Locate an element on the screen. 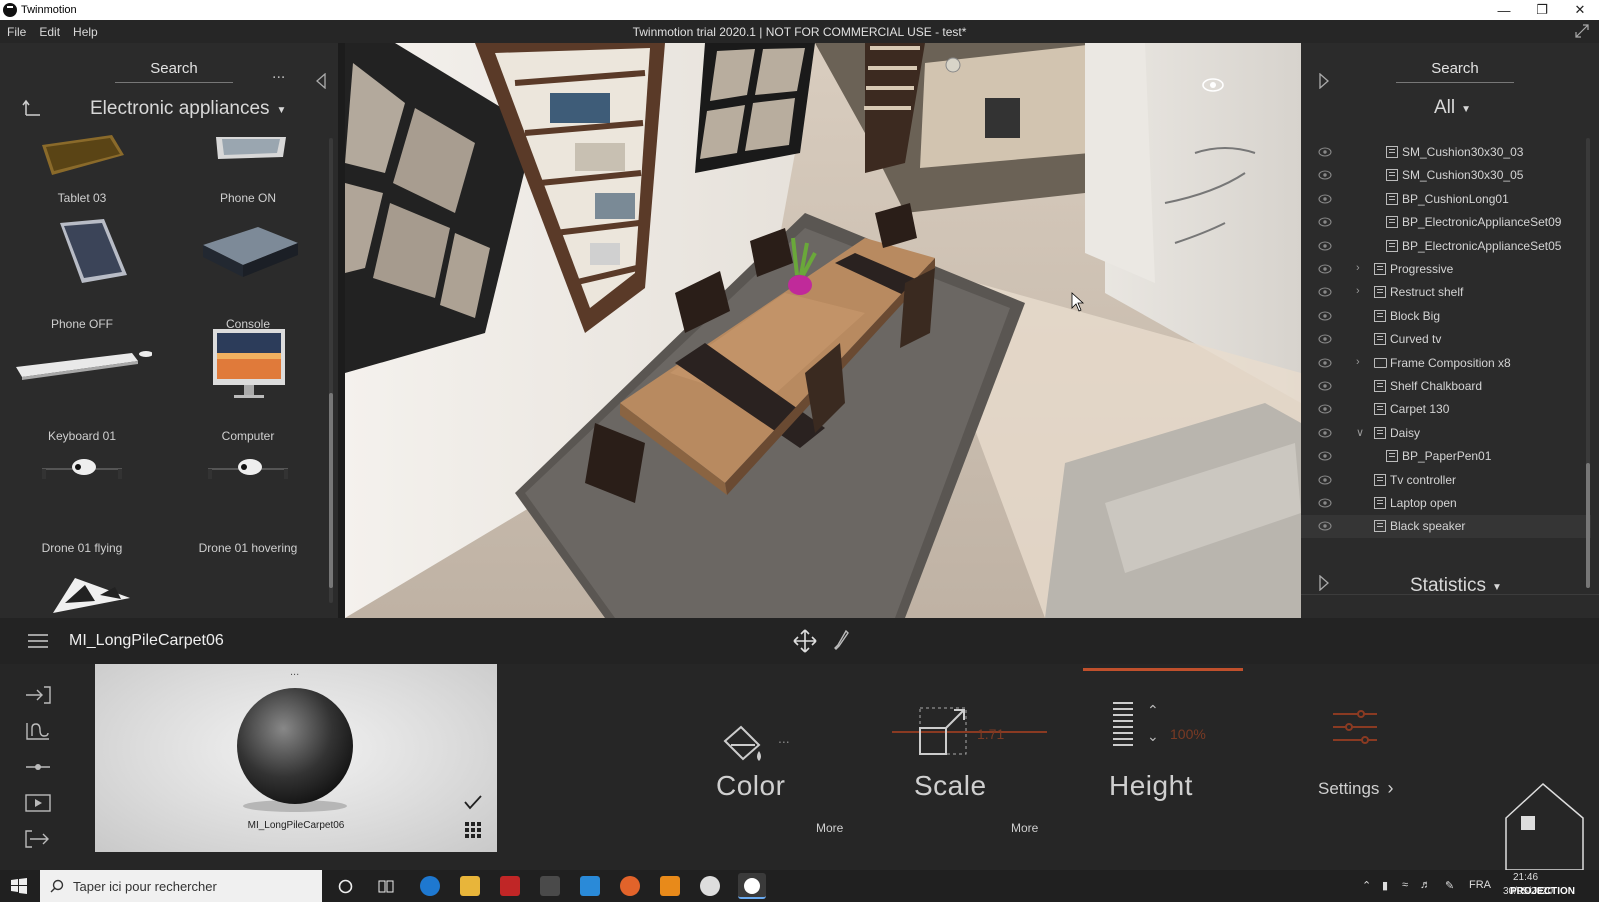 This screenshot has height=902, width=1599. checkmark-icon is located at coordinates (473, 802).